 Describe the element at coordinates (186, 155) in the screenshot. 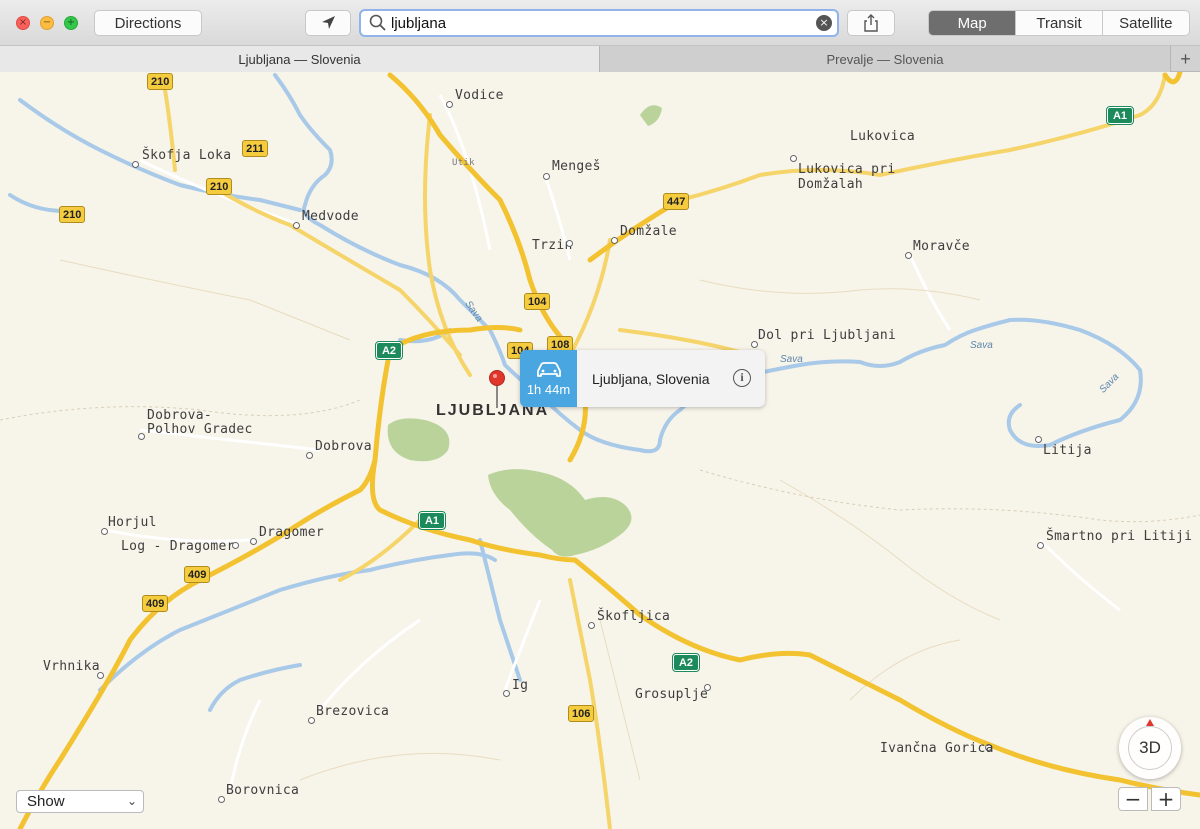

I see `place-label-skofja-loka: Škofja Loka` at that location.